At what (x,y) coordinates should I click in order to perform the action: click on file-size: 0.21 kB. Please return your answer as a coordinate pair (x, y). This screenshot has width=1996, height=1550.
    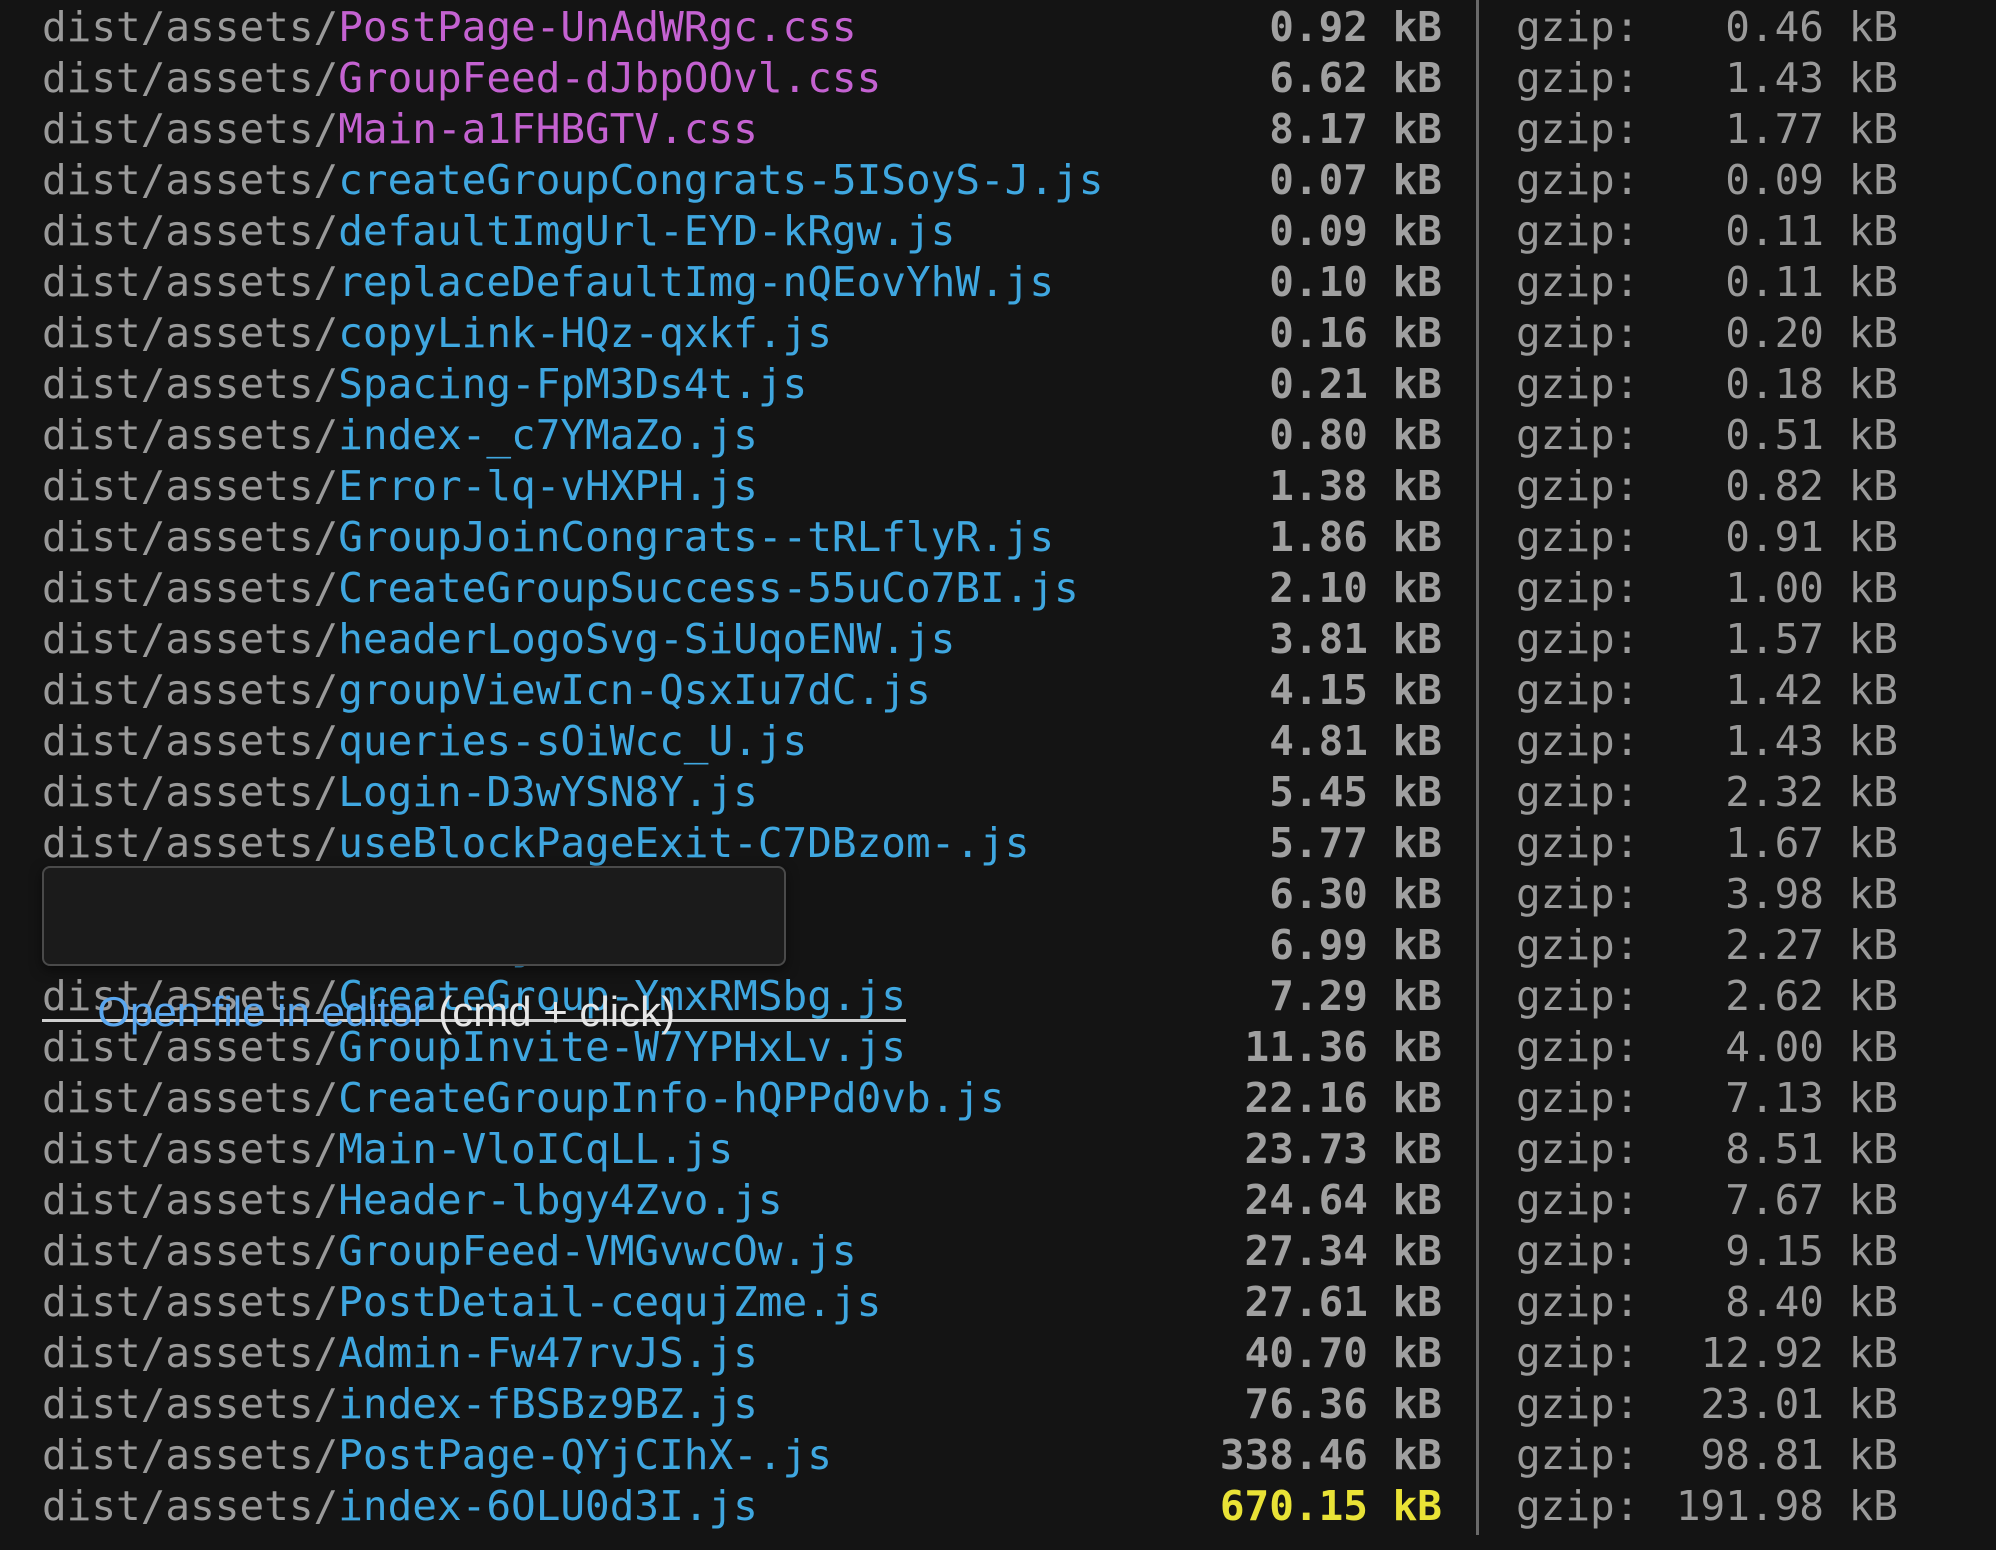
    Looking at the image, I should click on (1355, 384).